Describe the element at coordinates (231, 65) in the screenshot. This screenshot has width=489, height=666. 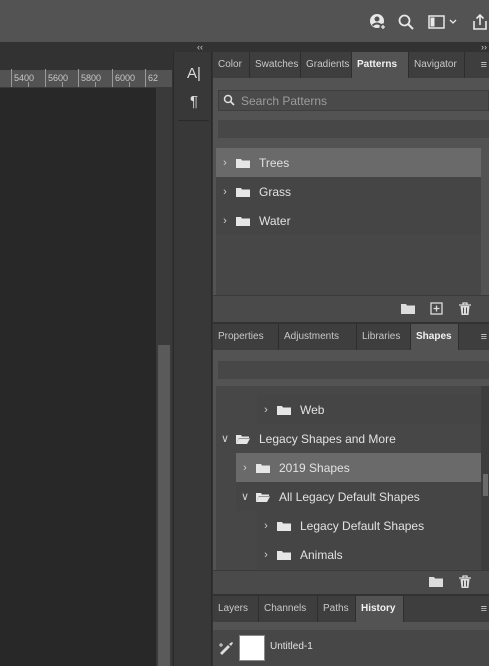
I see `tab-color: Color` at that location.